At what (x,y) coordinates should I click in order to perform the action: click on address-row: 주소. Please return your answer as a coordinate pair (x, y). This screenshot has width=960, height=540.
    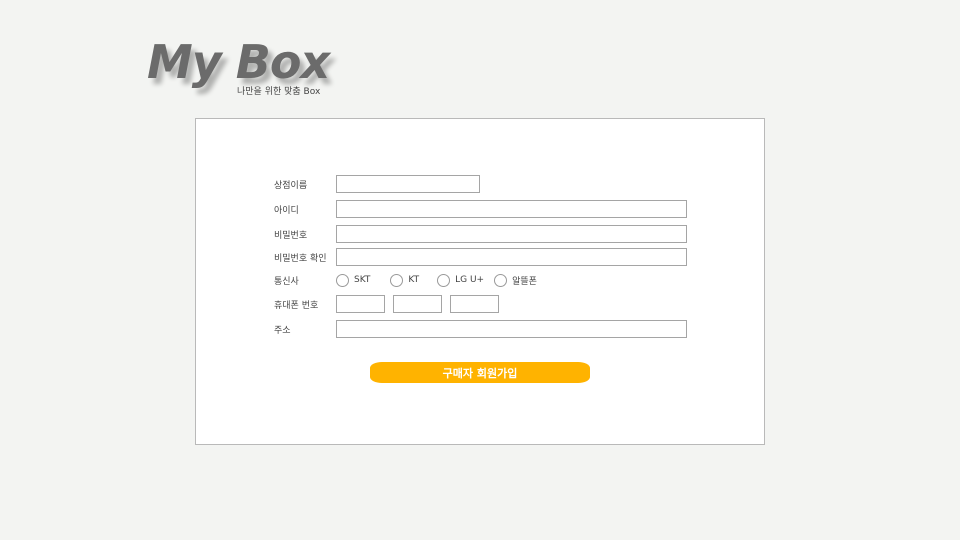
    Looking at the image, I should click on (480, 329).